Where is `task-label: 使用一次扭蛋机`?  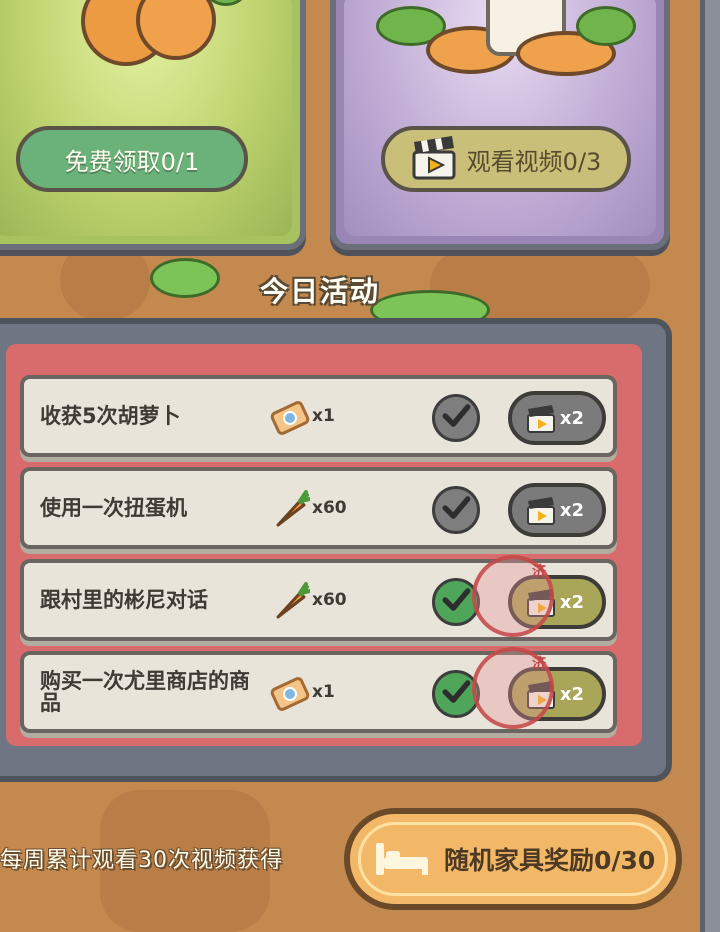
task-label: 使用一次扭蛋机 is located at coordinates (113, 508).